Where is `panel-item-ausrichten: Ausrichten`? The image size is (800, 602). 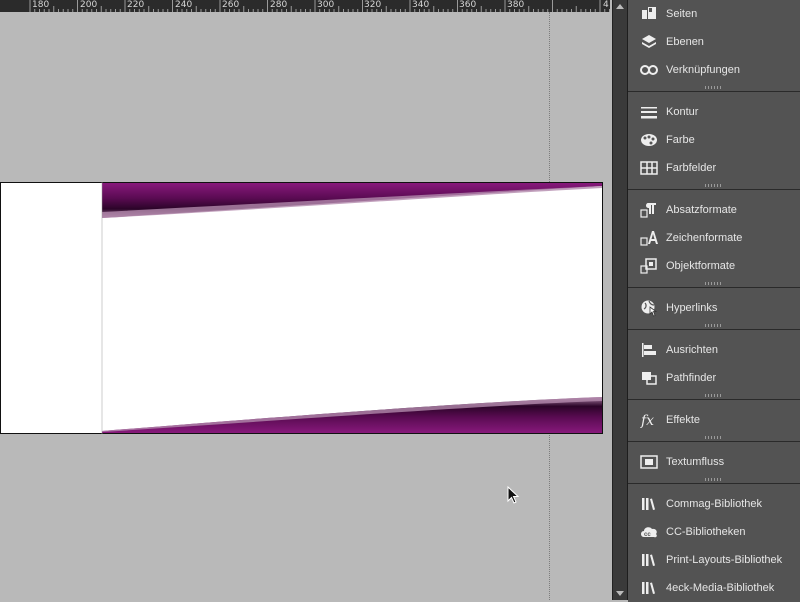 panel-item-ausrichten: Ausrichten is located at coordinates (714, 350).